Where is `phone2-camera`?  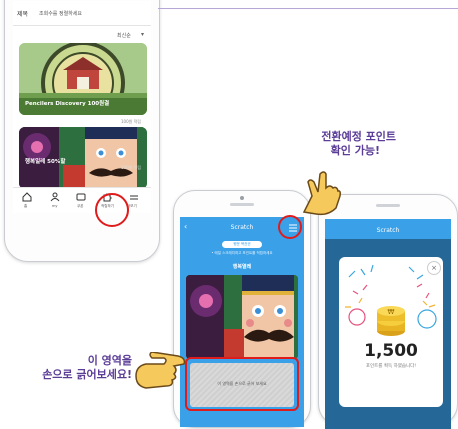
phone2-camera is located at coordinates (242, 198).